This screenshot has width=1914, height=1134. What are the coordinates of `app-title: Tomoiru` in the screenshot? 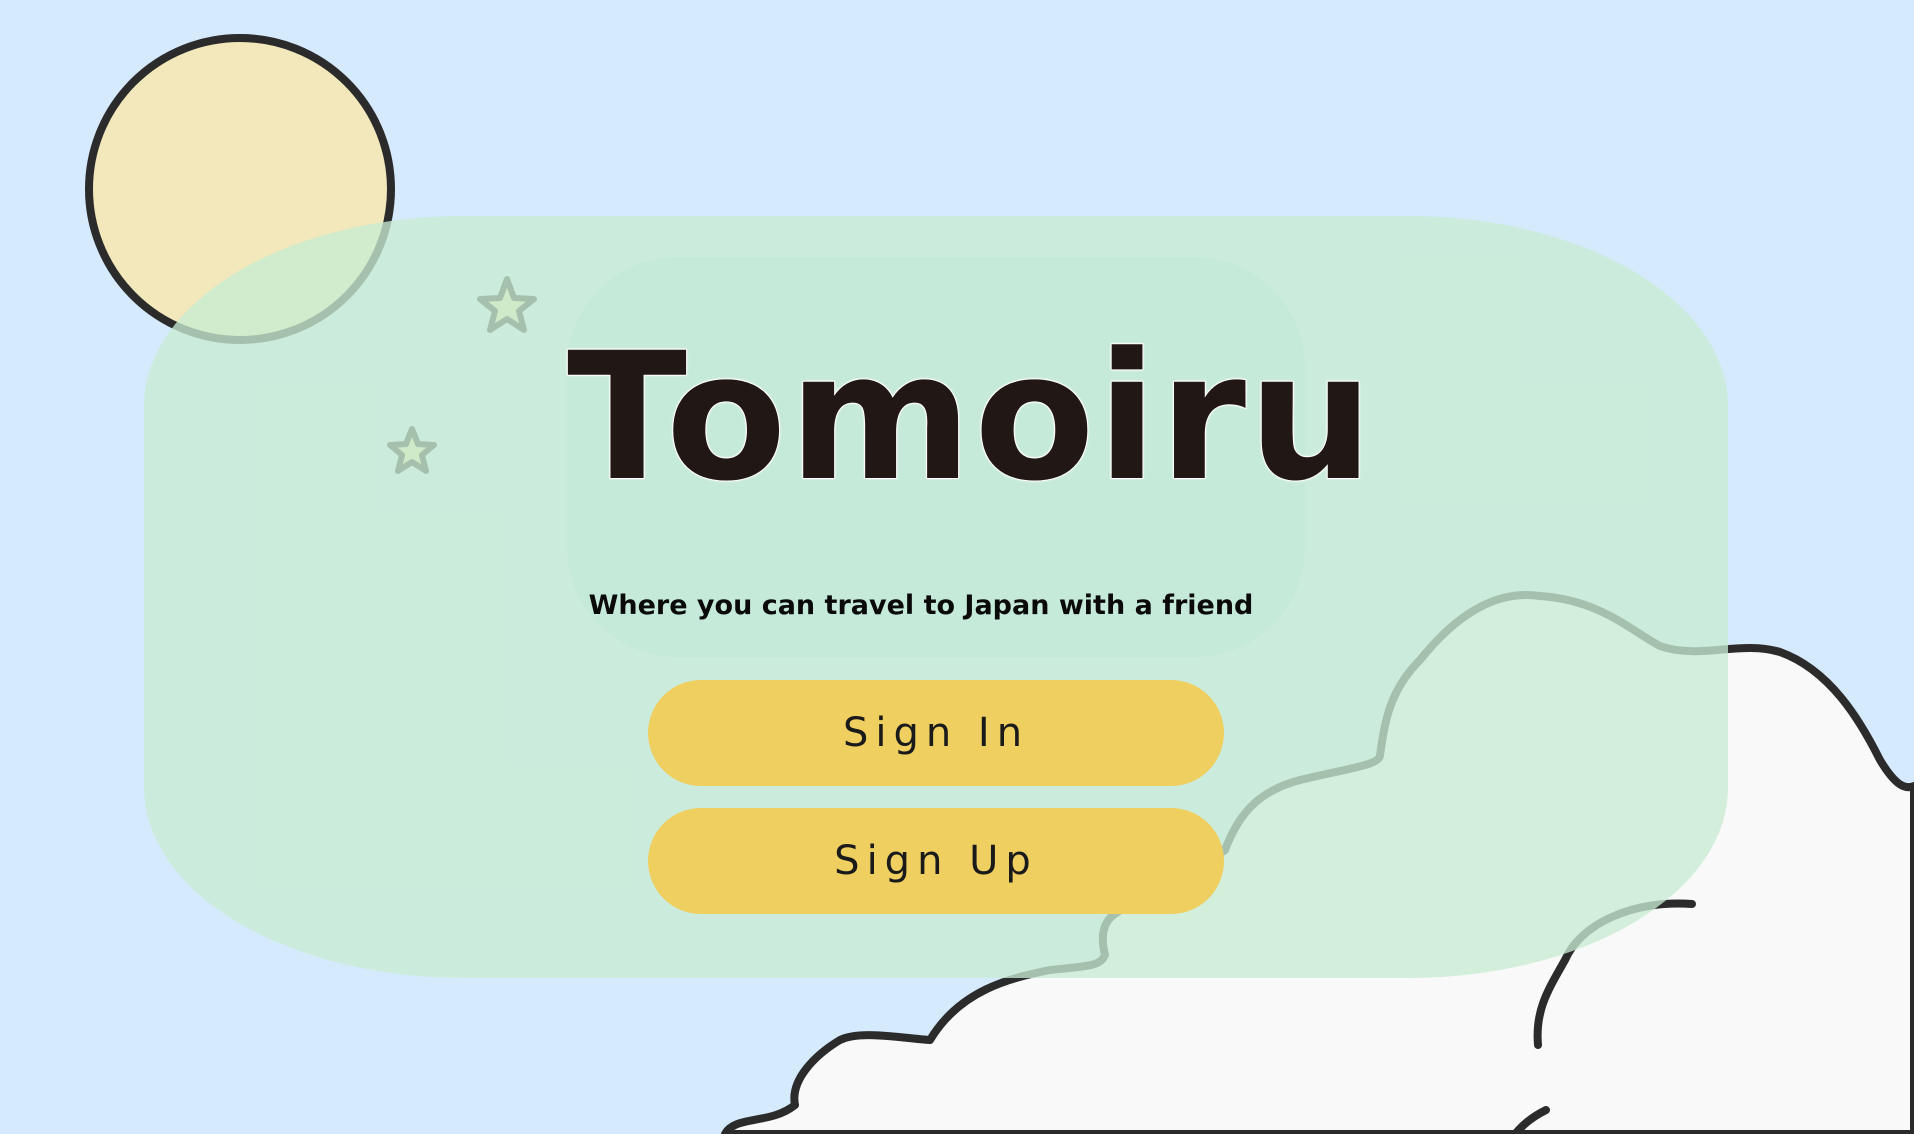 It's located at (971, 417).